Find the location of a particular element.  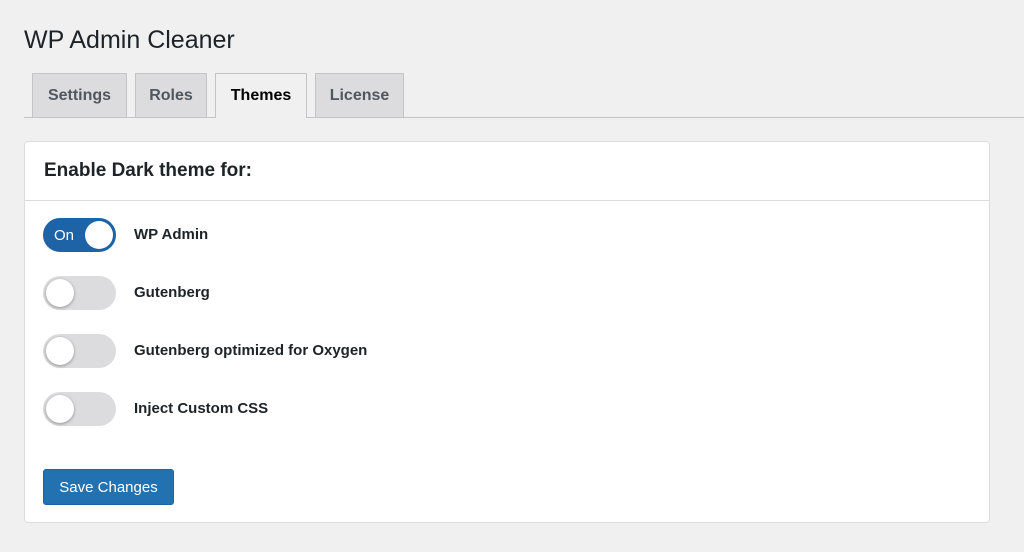

tab-roles: Roles is located at coordinates (171, 95).